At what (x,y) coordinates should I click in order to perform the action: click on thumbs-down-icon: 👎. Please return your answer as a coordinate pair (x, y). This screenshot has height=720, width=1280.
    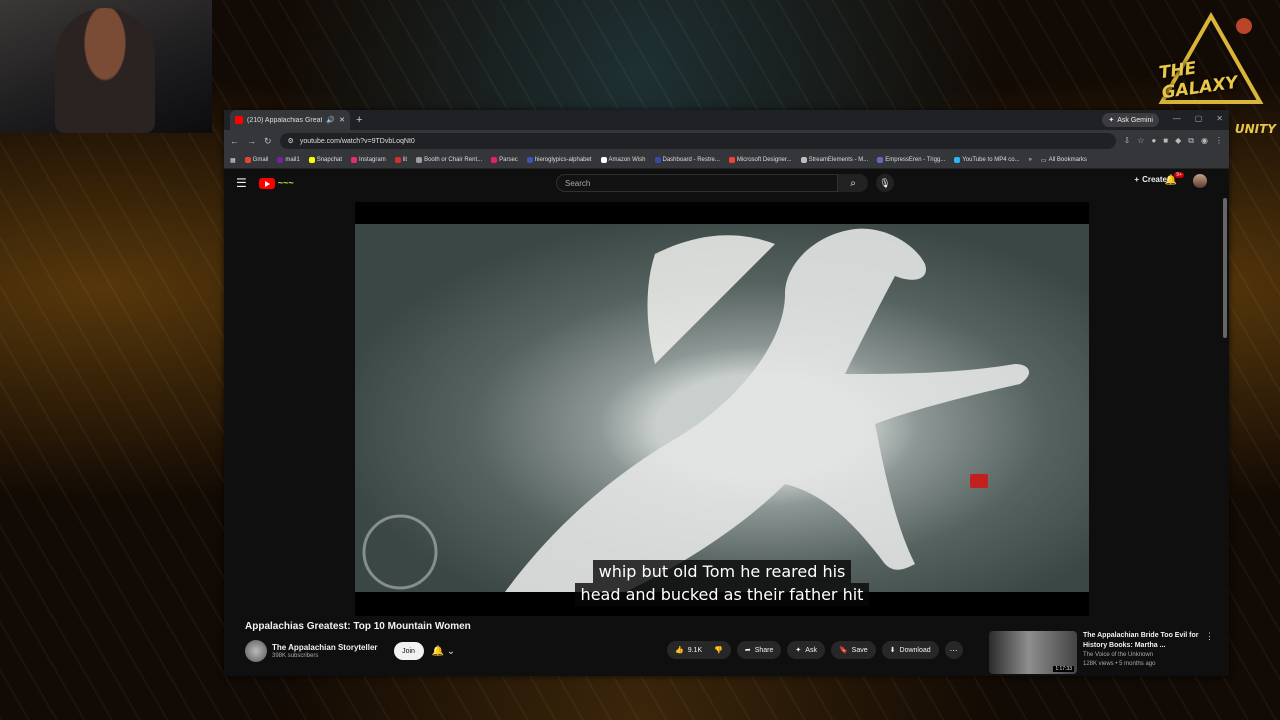
    Looking at the image, I should click on (718, 650).